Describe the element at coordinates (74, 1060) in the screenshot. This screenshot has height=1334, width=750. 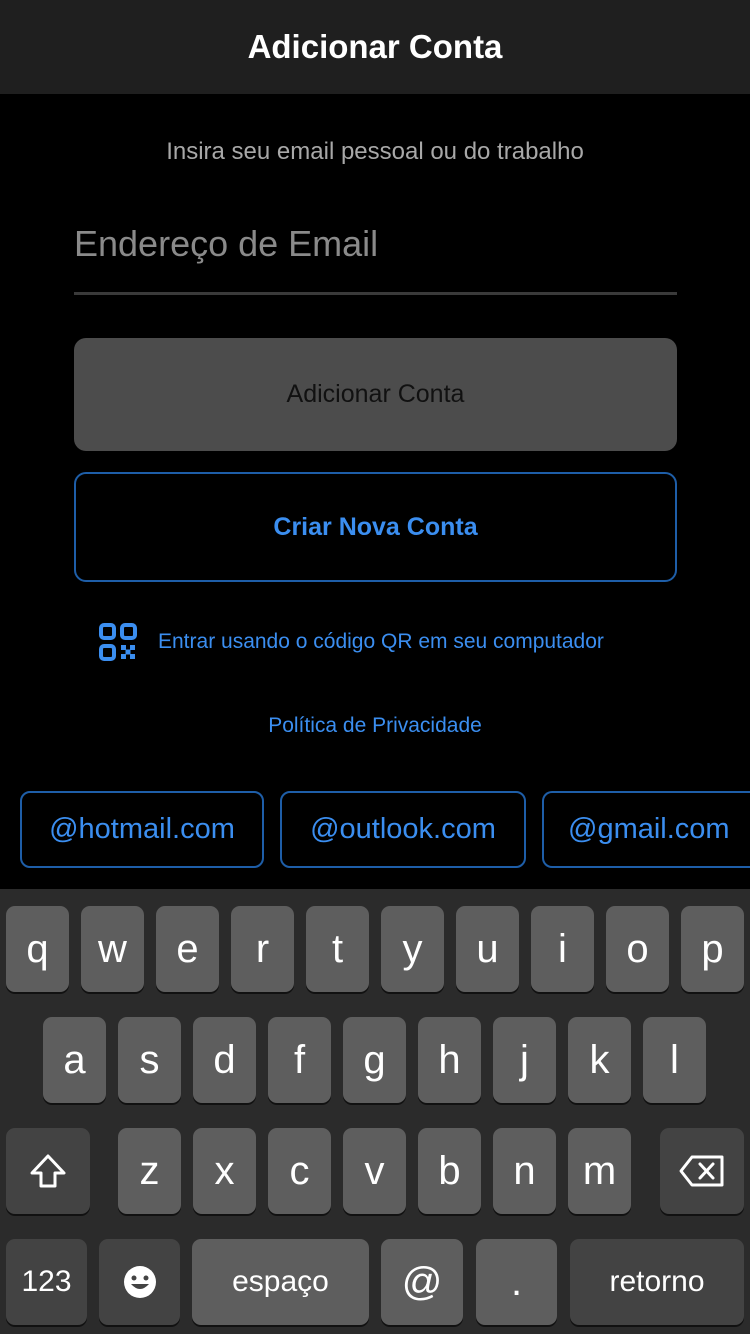
I see `key-a: a` at that location.